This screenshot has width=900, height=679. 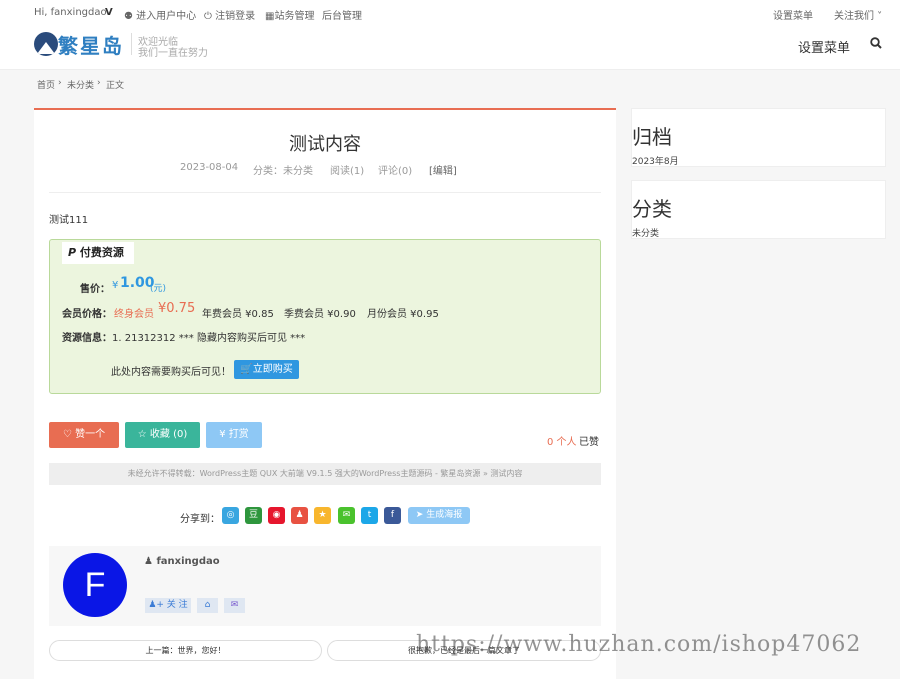 What do you see at coordinates (182, 561) in the screenshot?
I see `author-name: ♟ fanxingdao` at bounding box center [182, 561].